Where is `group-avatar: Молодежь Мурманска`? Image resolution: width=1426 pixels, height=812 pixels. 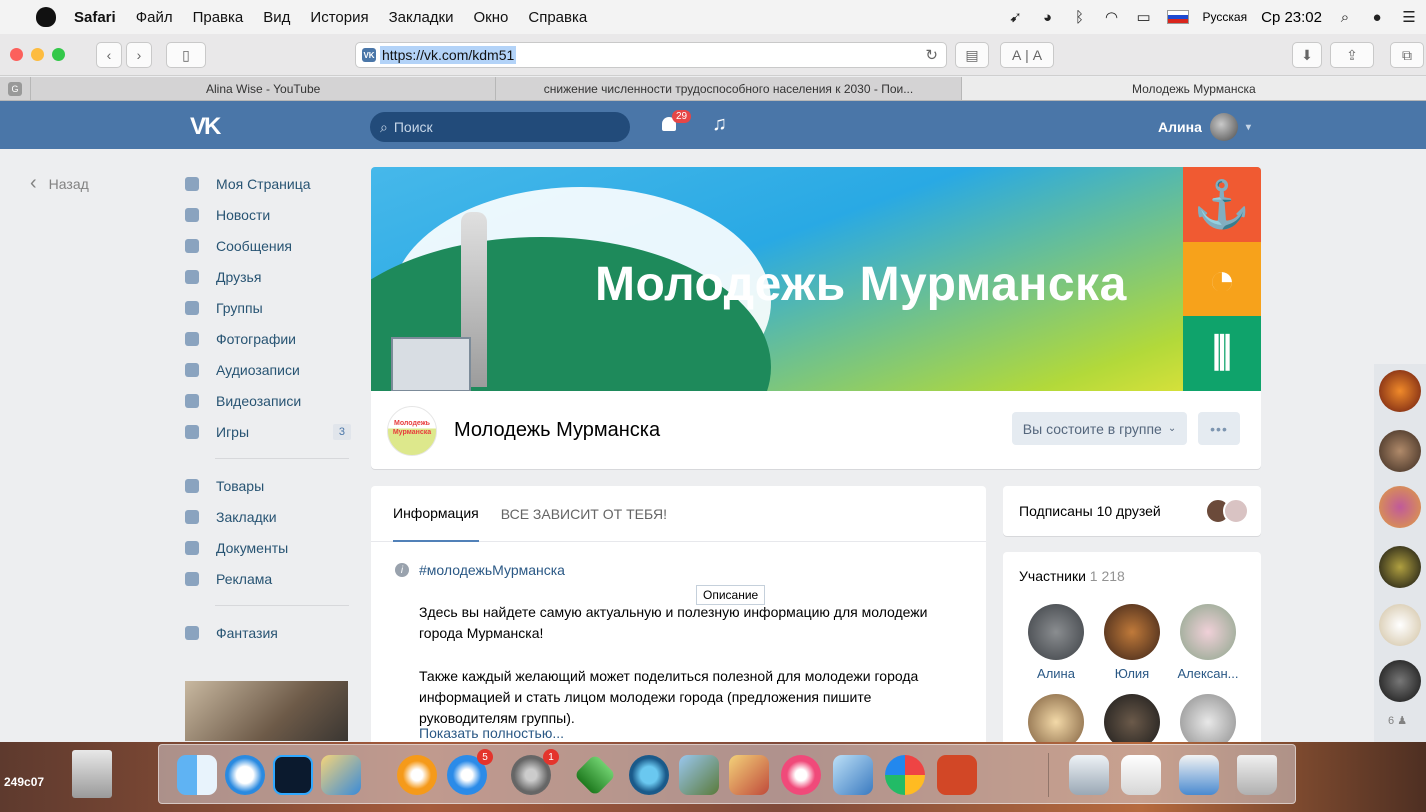
group-avatar: Молодежь Мурманска is located at coordinates (412, 431).